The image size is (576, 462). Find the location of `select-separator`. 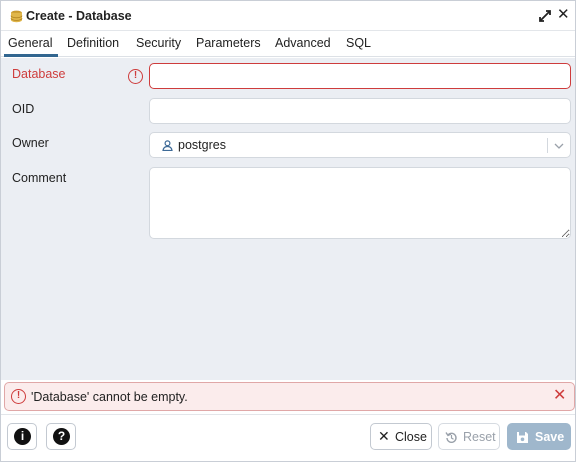

select-separator is located at coordinates (547, 145).